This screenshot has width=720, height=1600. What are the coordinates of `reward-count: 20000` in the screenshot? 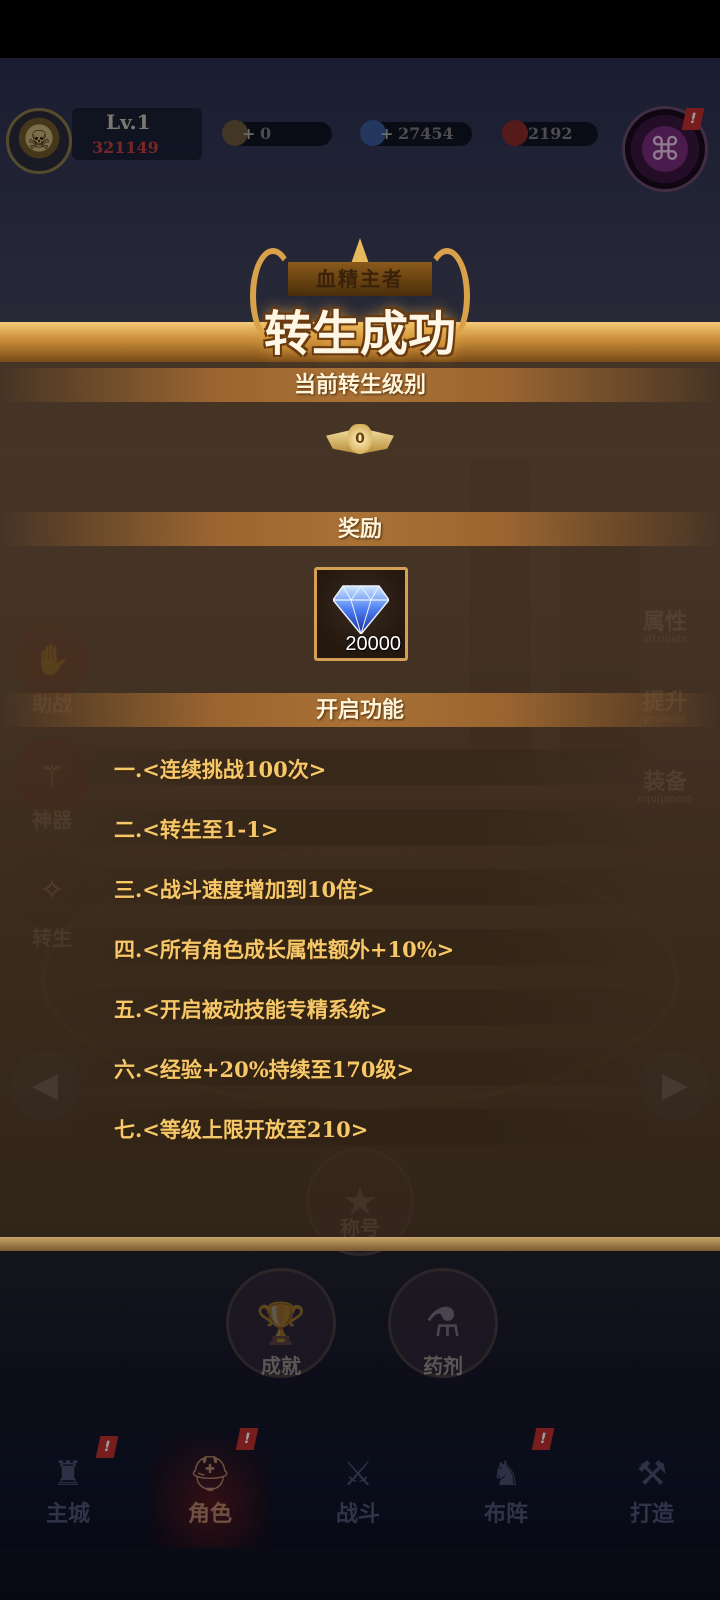 It's located at (373, 644).